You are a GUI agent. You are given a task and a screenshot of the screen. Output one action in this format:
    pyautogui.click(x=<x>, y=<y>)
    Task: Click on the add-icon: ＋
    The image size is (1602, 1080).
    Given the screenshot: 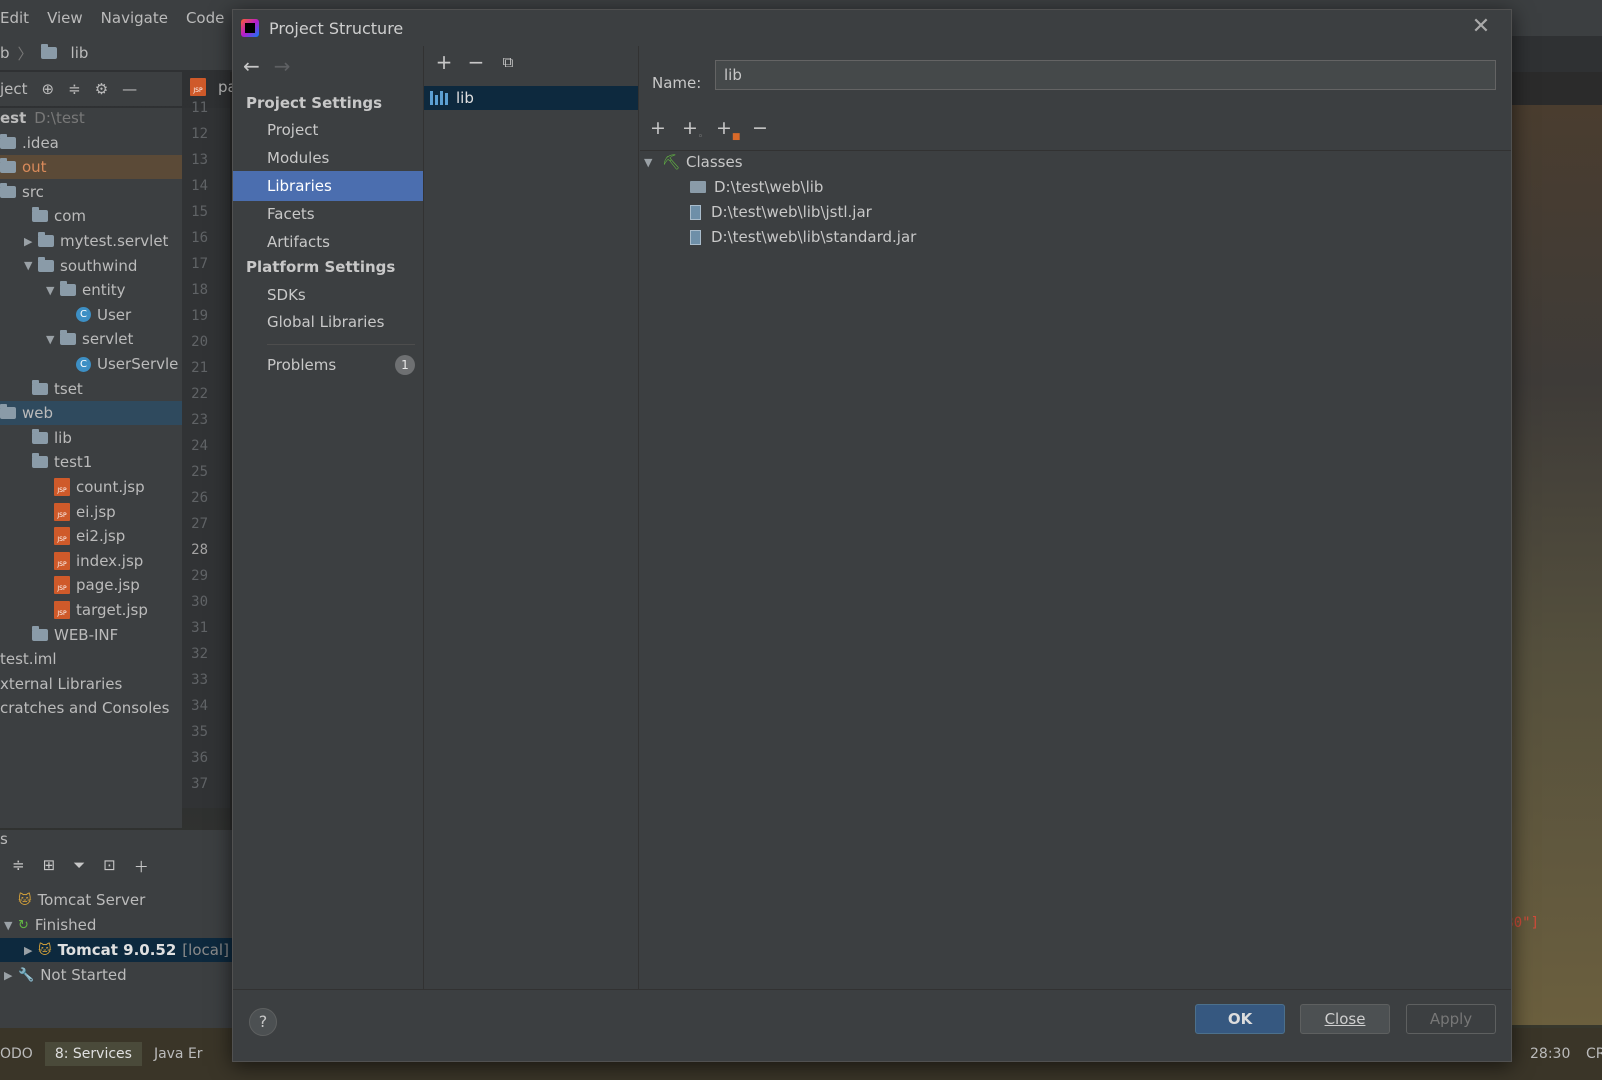 What is the action you would take?
    pyautogui.click(x=141, y=866)
    